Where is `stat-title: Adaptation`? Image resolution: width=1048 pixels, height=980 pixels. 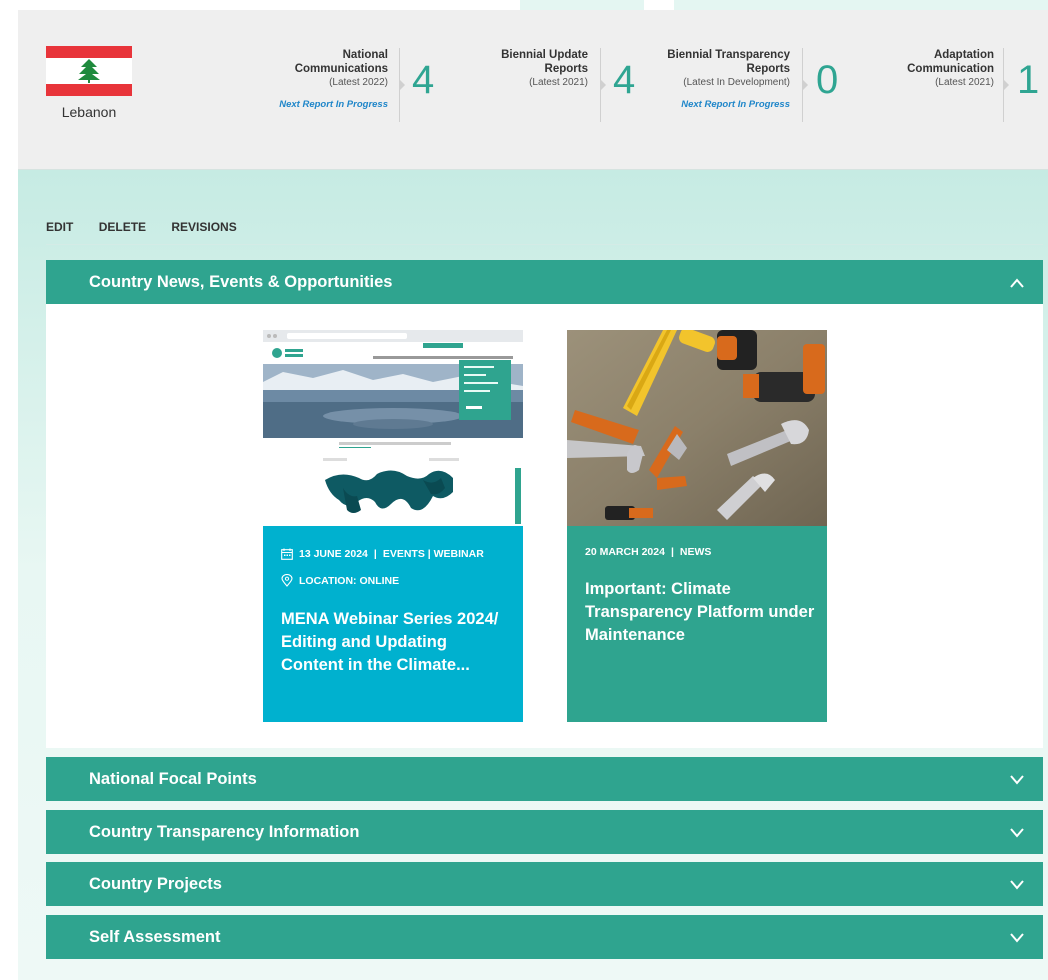
stat-title: Adaptation is located at coordinates (963, 55).